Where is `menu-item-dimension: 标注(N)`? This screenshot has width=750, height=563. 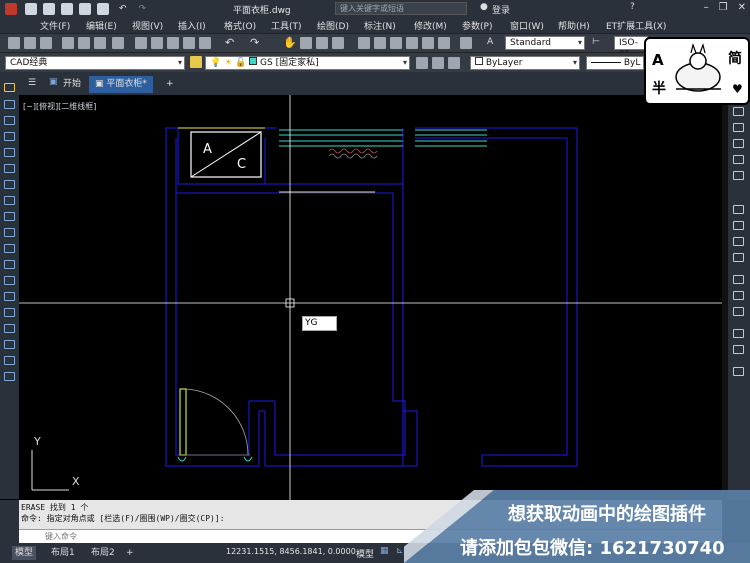
menu-item-dimension: 标注(N) is located at coordinates (380, 25).